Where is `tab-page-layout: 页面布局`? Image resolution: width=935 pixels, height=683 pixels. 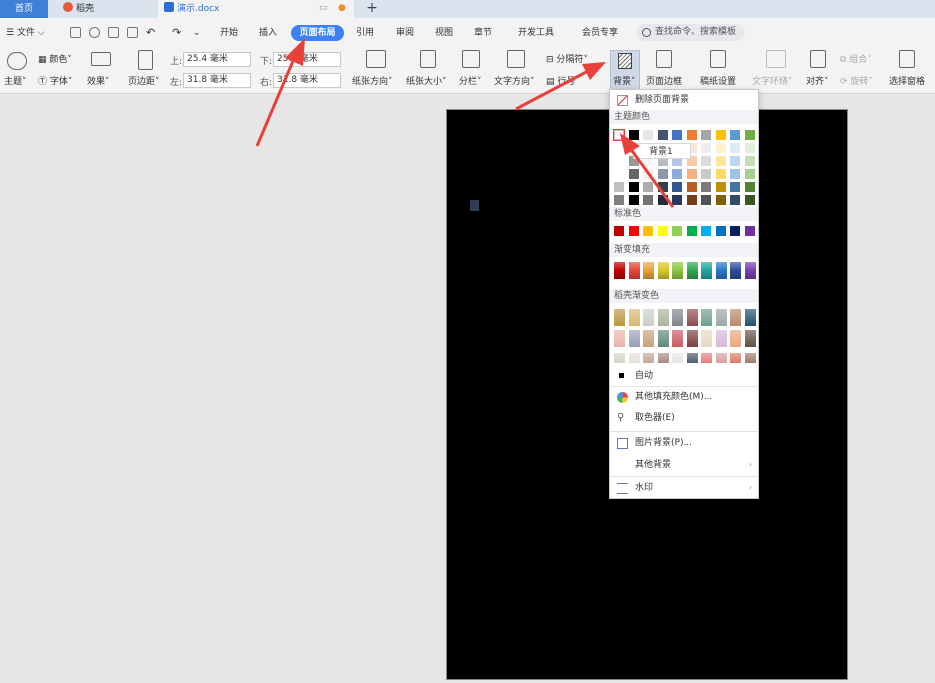 tab-page-layout: 页面布局 is located at coordinates (317, 33).